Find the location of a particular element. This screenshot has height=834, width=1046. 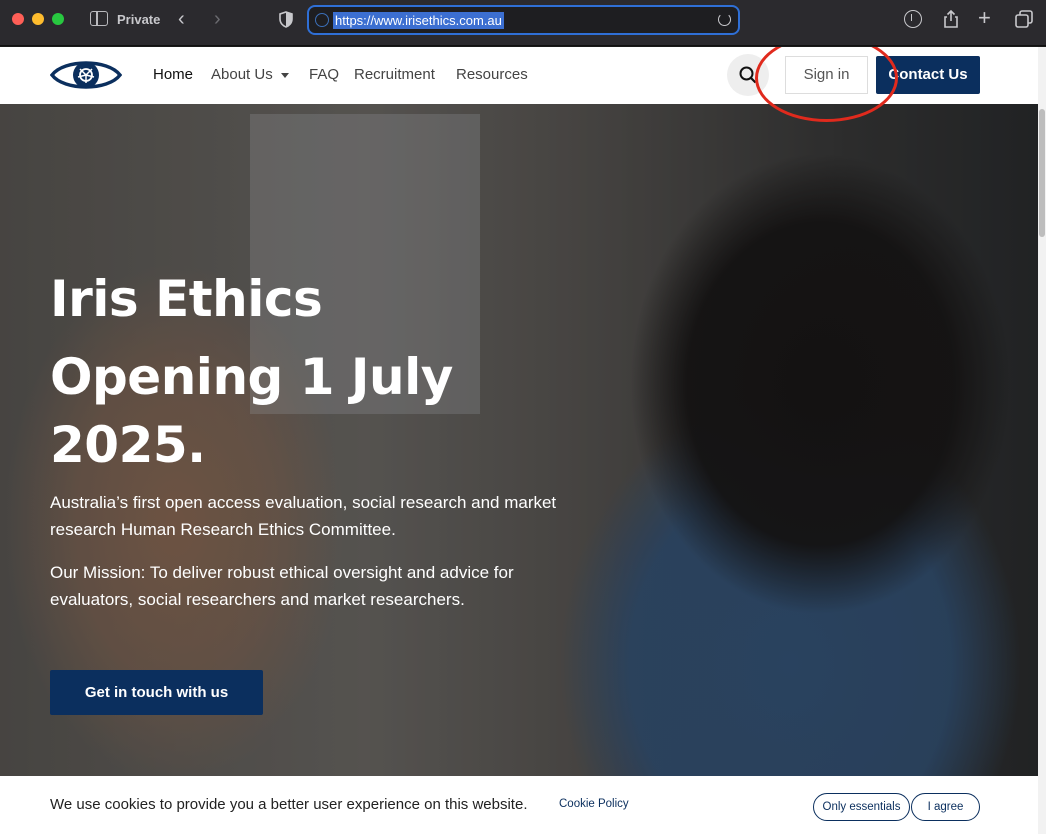

nav-about-us: About Us is located at coordinates (250, 74).